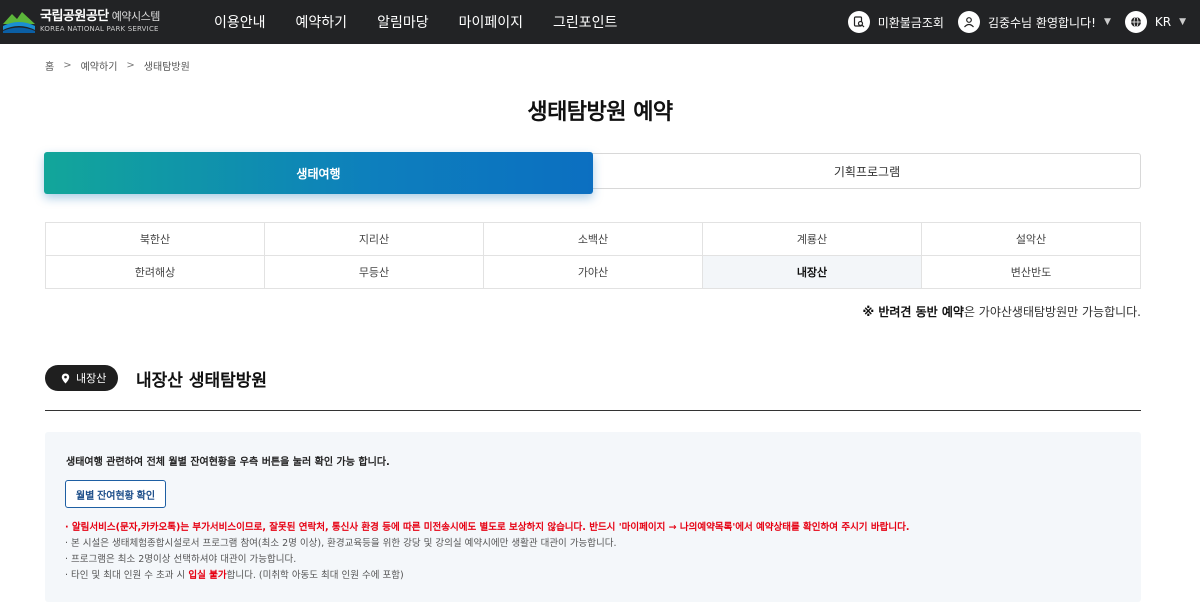  Describe the element at coordinates (207, 575) in the screenshot. I see `no-entry-warning: 입실 불가` at that location.